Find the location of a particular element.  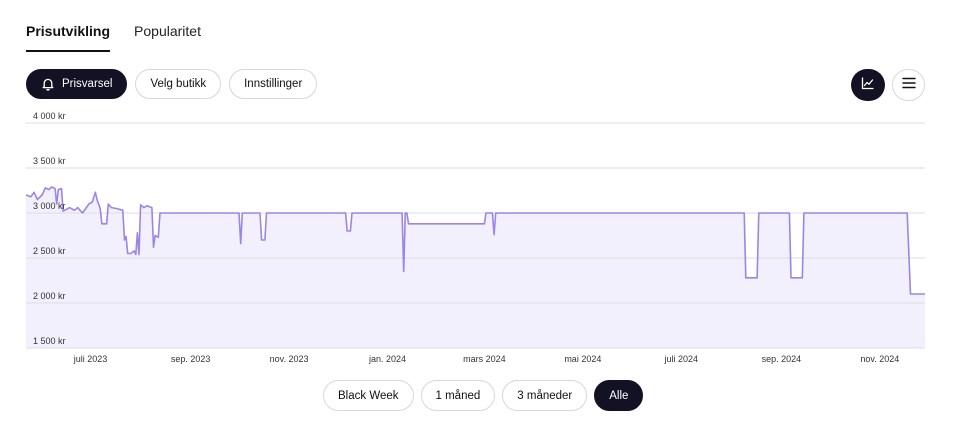

y-tick-label: 4 000 kr is located at coordinates (49, 116).